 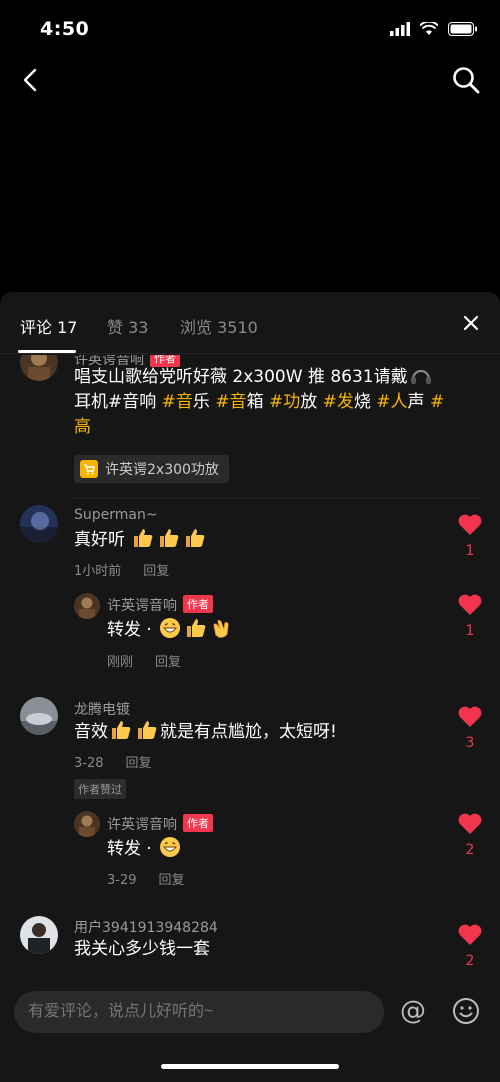 What do you see at coordinates (48, 326) in the screenshot?
I see `tab-comments: 评论 17` at bounding box center [48, 326].